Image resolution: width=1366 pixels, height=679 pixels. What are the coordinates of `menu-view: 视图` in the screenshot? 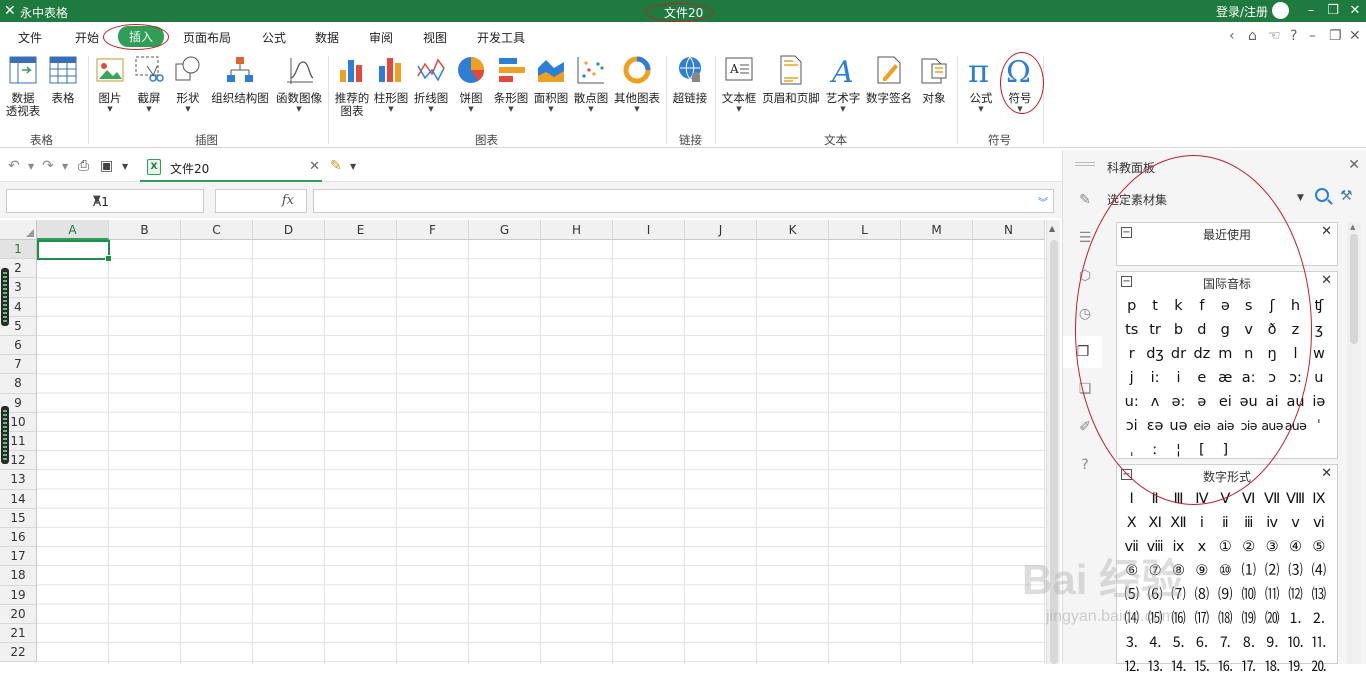 It's located at (435, 37).